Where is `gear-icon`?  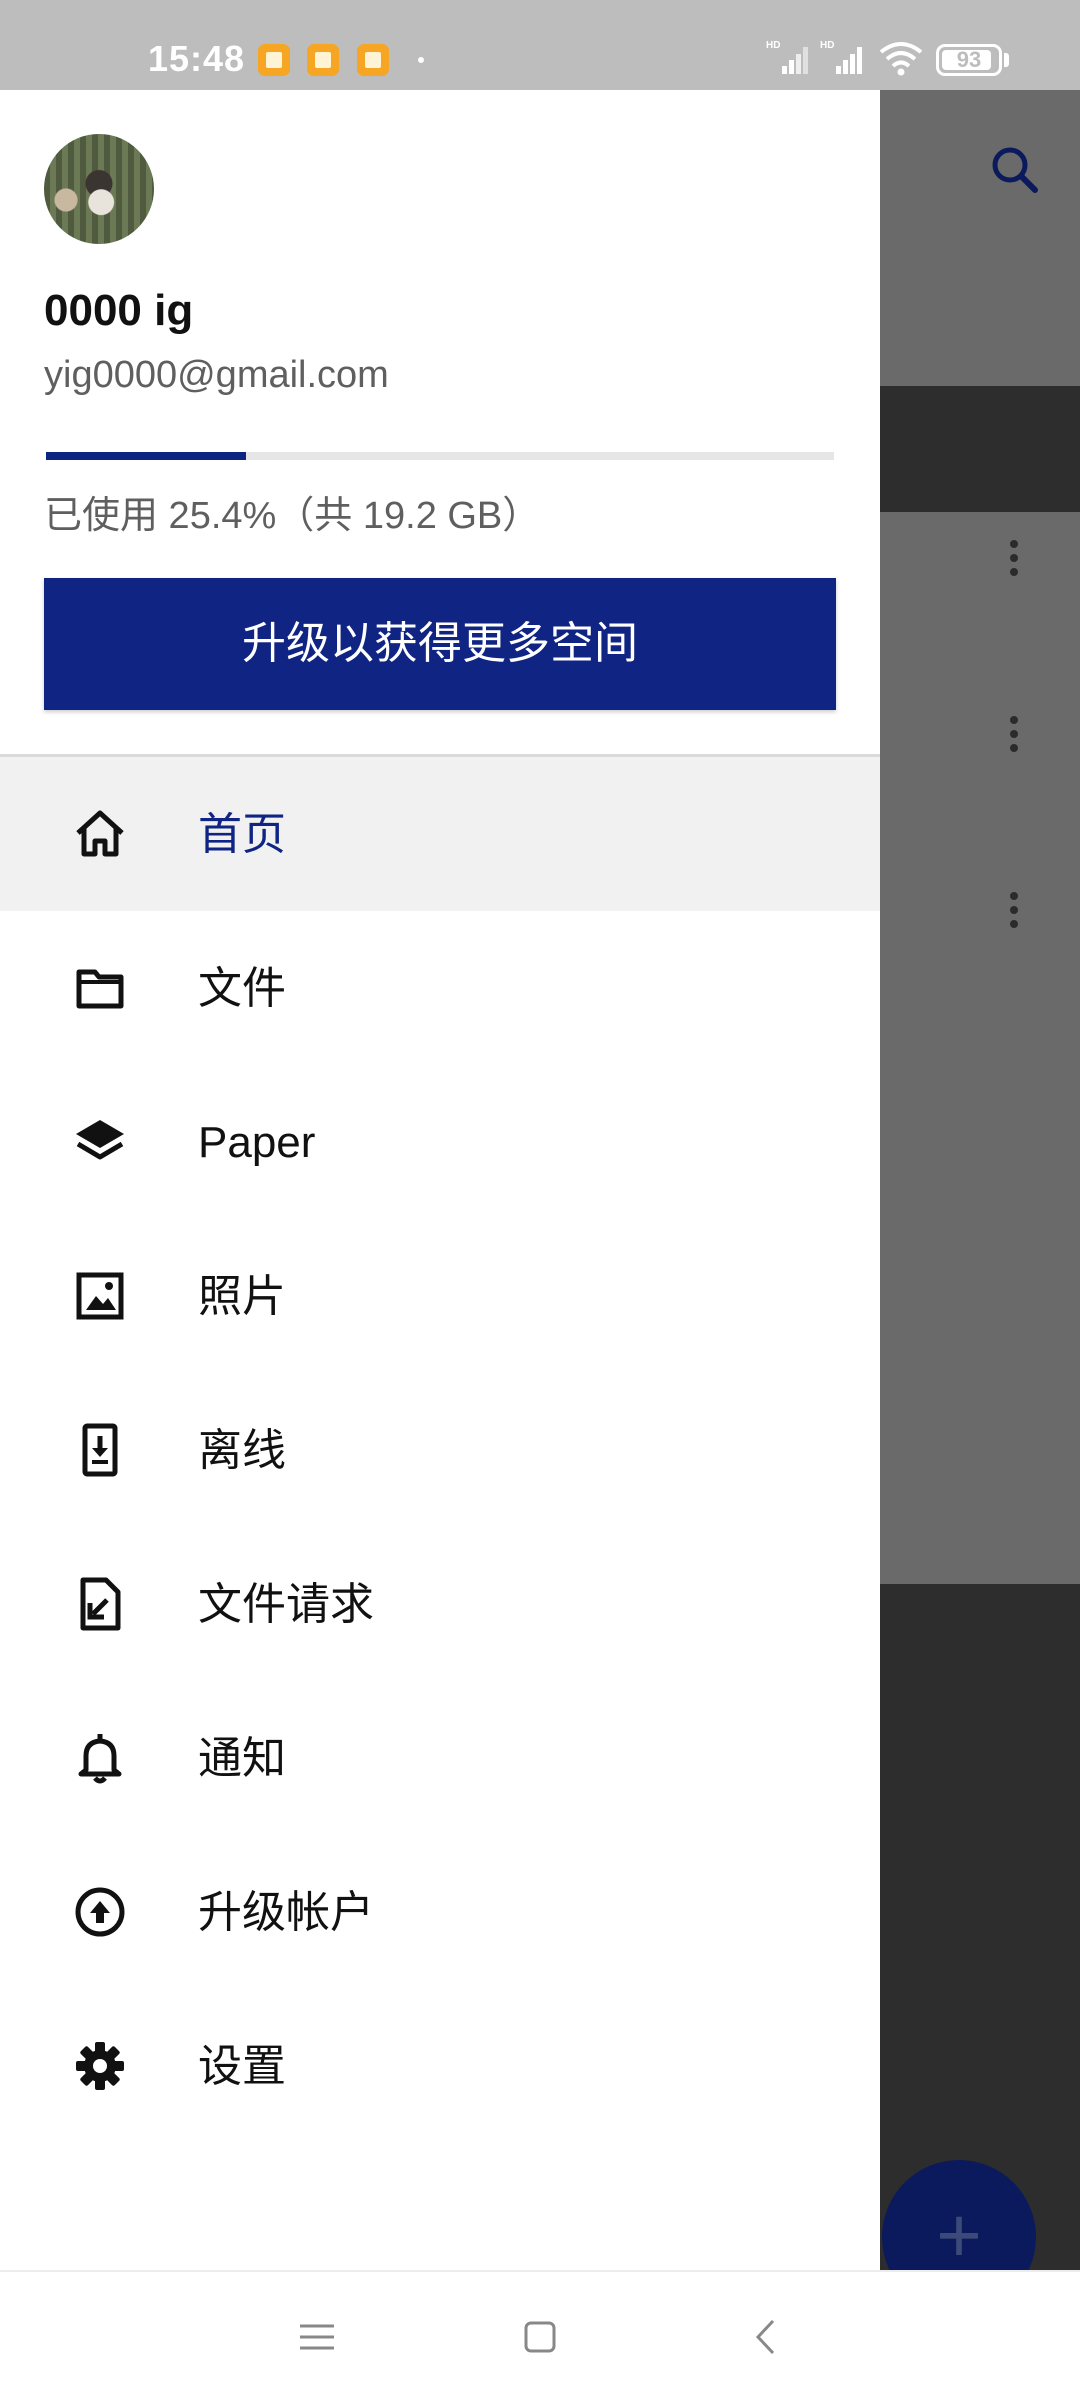 gear-icon is located at coordinates (100, 2066).